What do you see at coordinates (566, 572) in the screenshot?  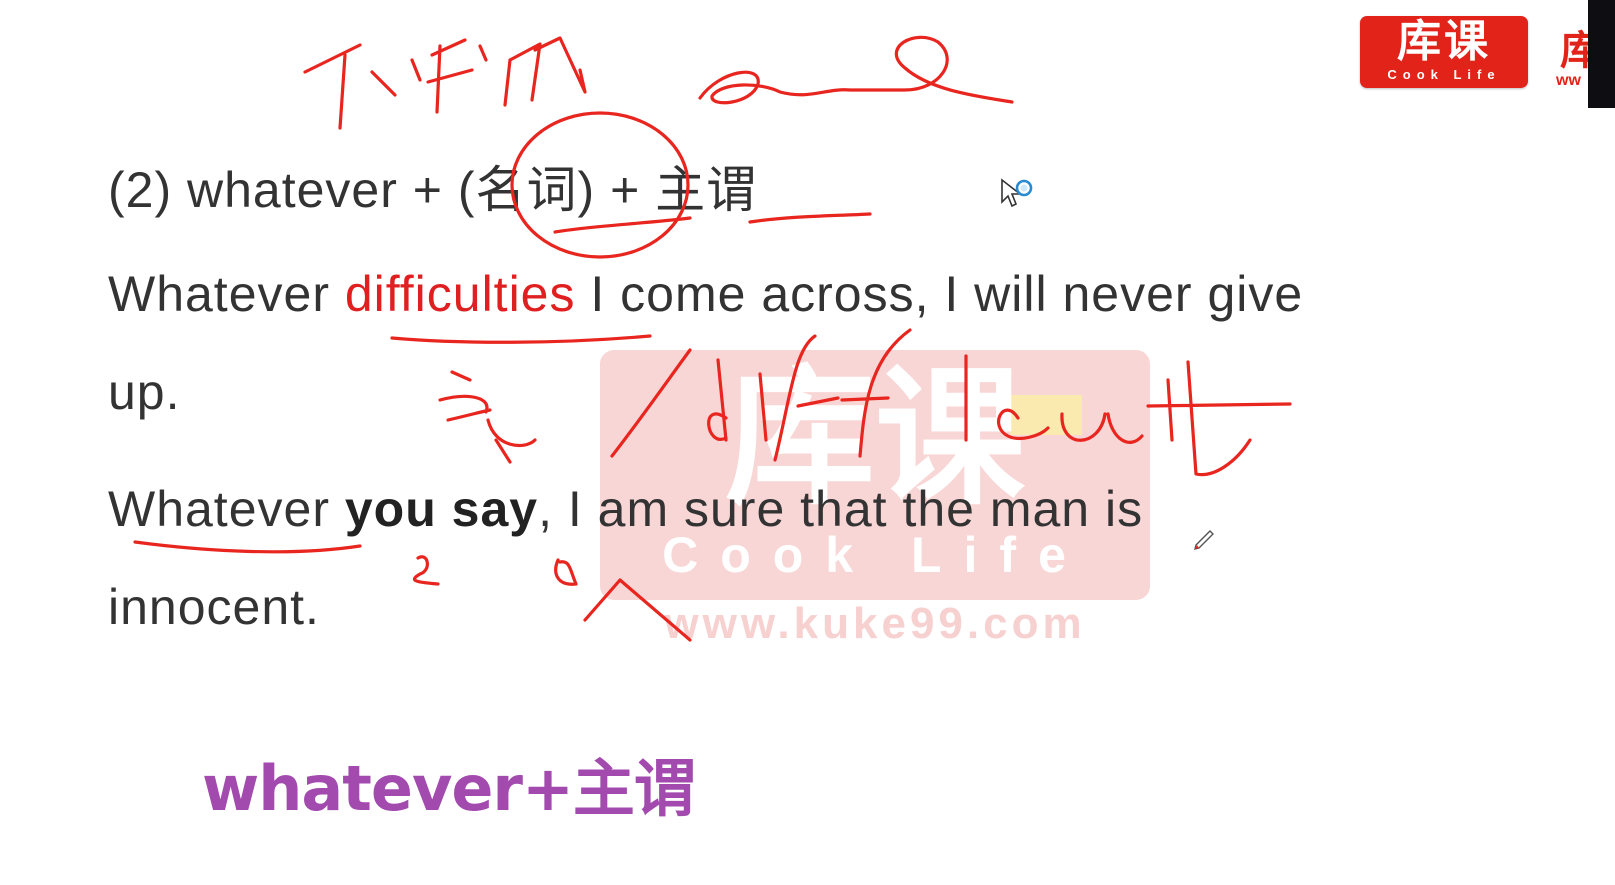 I see `ink-note-pred` at bounding box center [566, 572].